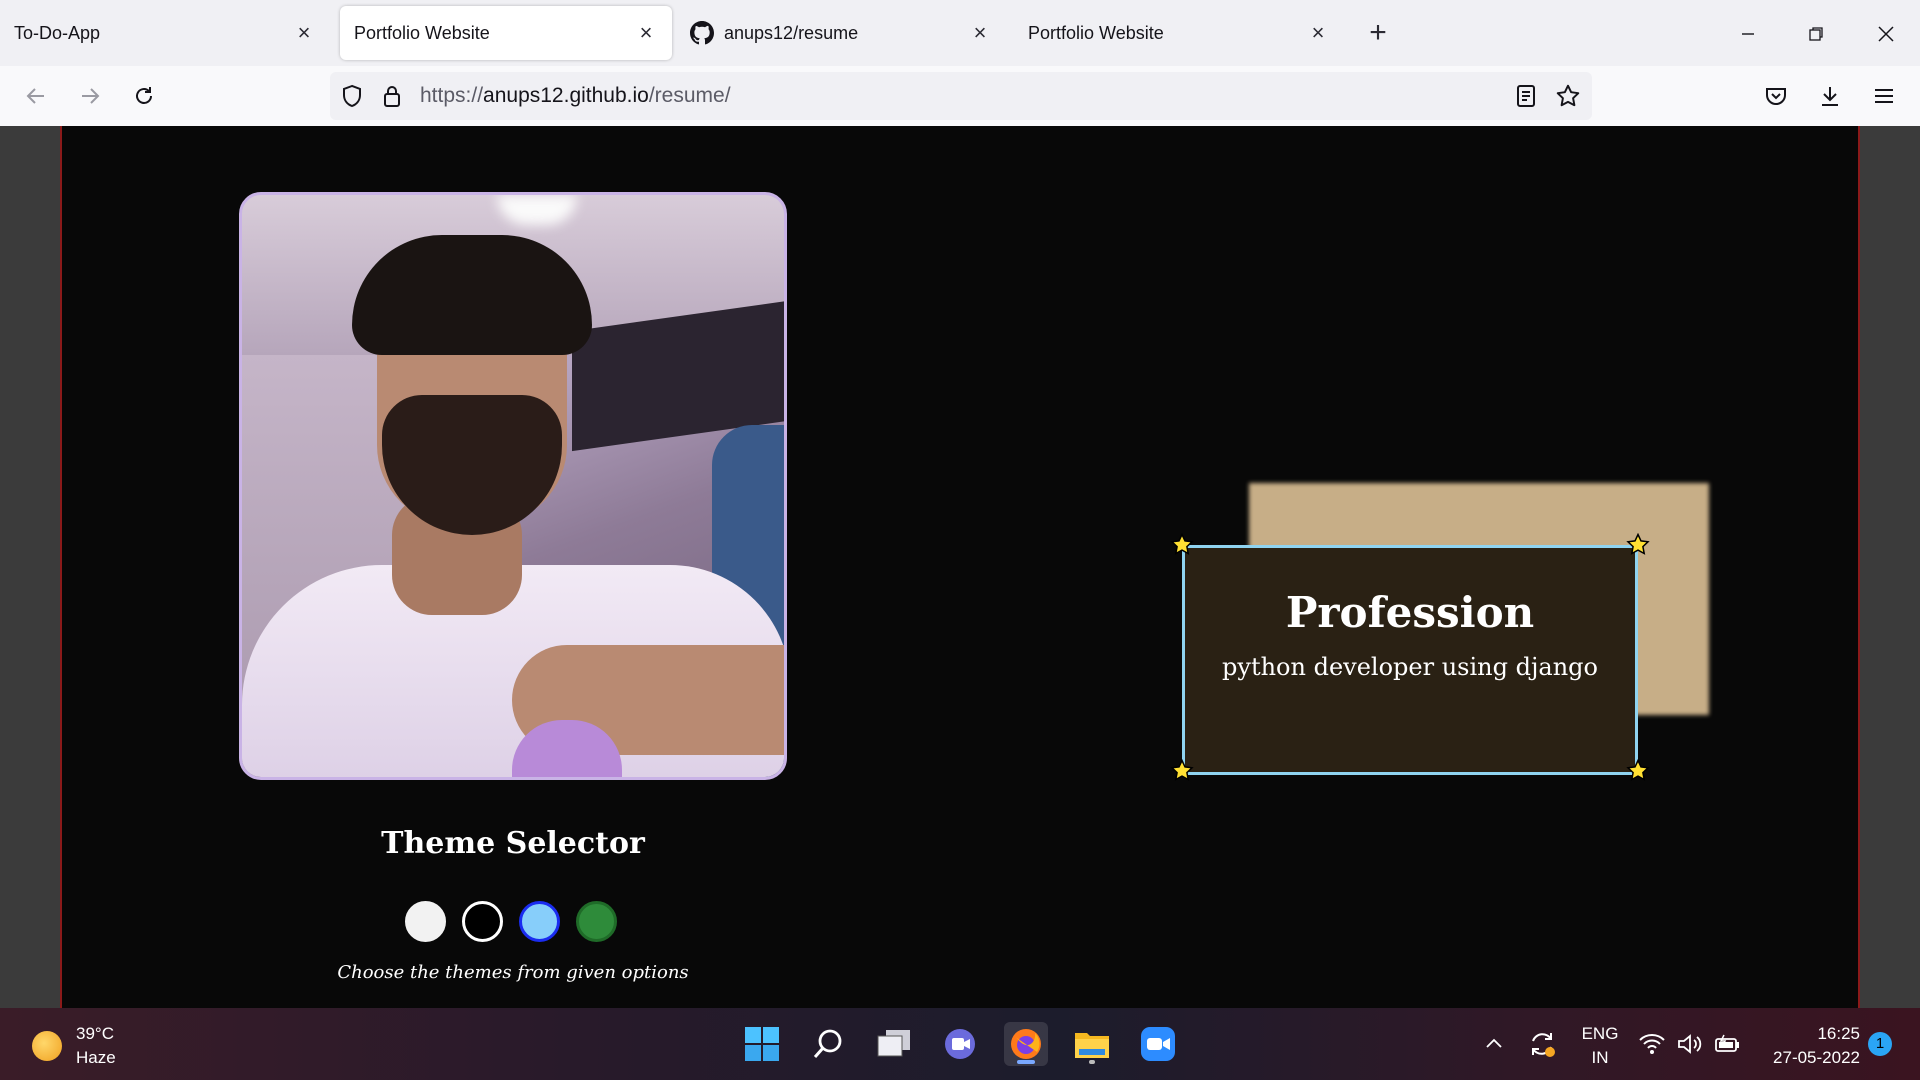 The height and width of the screenshot is (1080, 1920). I want to click on restore-icon, so click(1816, 34).